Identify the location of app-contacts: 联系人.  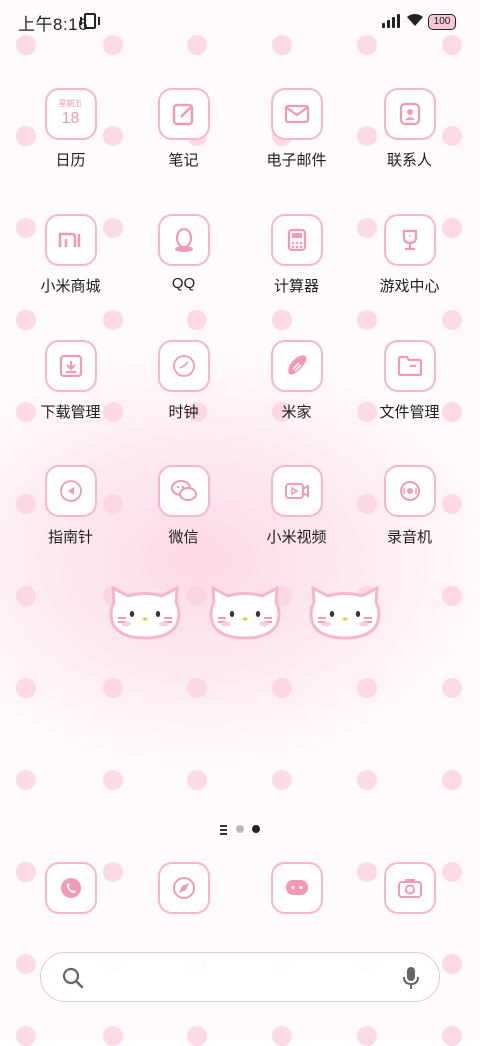
(409, 129).